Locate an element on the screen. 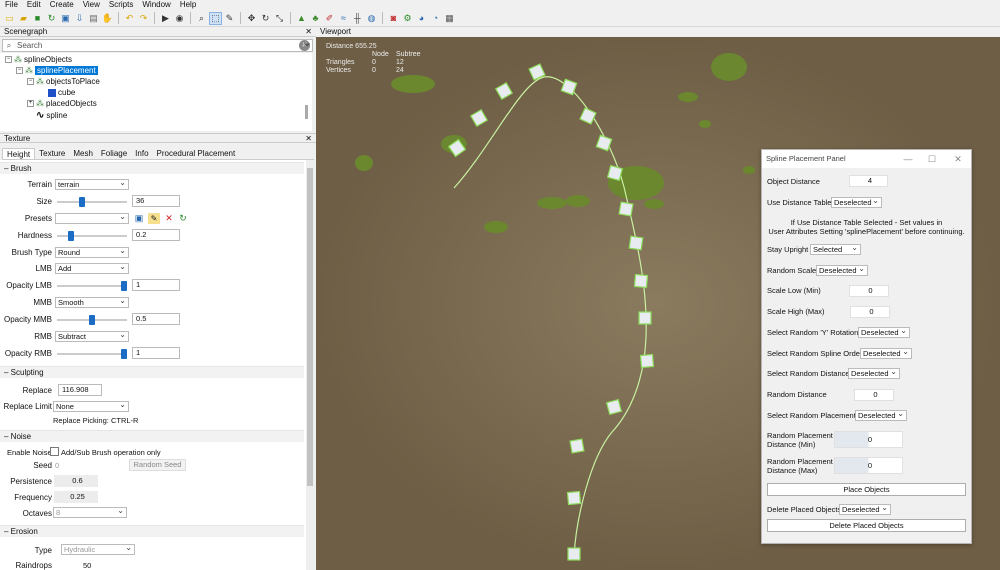  refresh-icon: ↻ is located at coordinates (51, 18).